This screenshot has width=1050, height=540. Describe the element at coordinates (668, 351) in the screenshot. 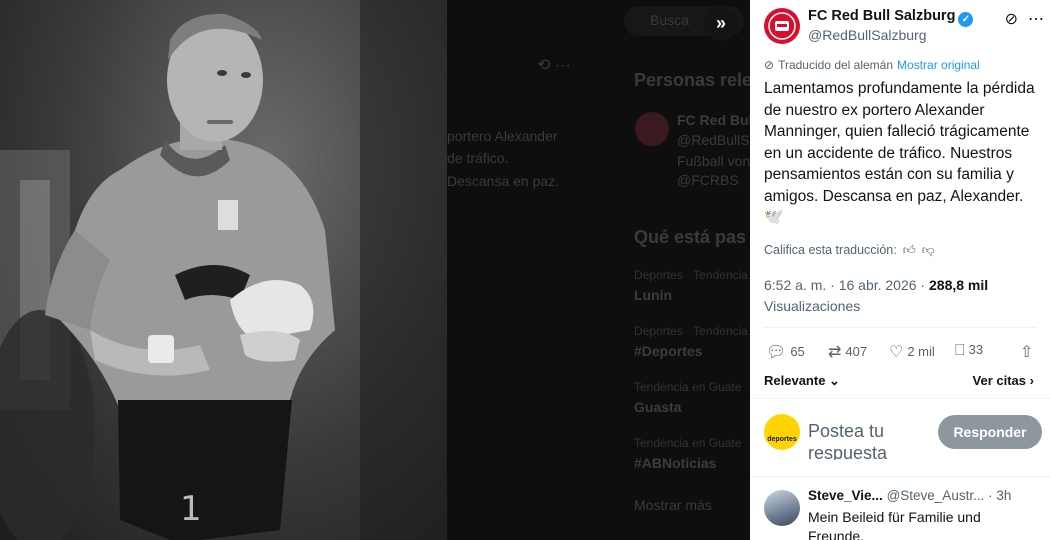

I see `background-trend-name: #Deportes` at that location.